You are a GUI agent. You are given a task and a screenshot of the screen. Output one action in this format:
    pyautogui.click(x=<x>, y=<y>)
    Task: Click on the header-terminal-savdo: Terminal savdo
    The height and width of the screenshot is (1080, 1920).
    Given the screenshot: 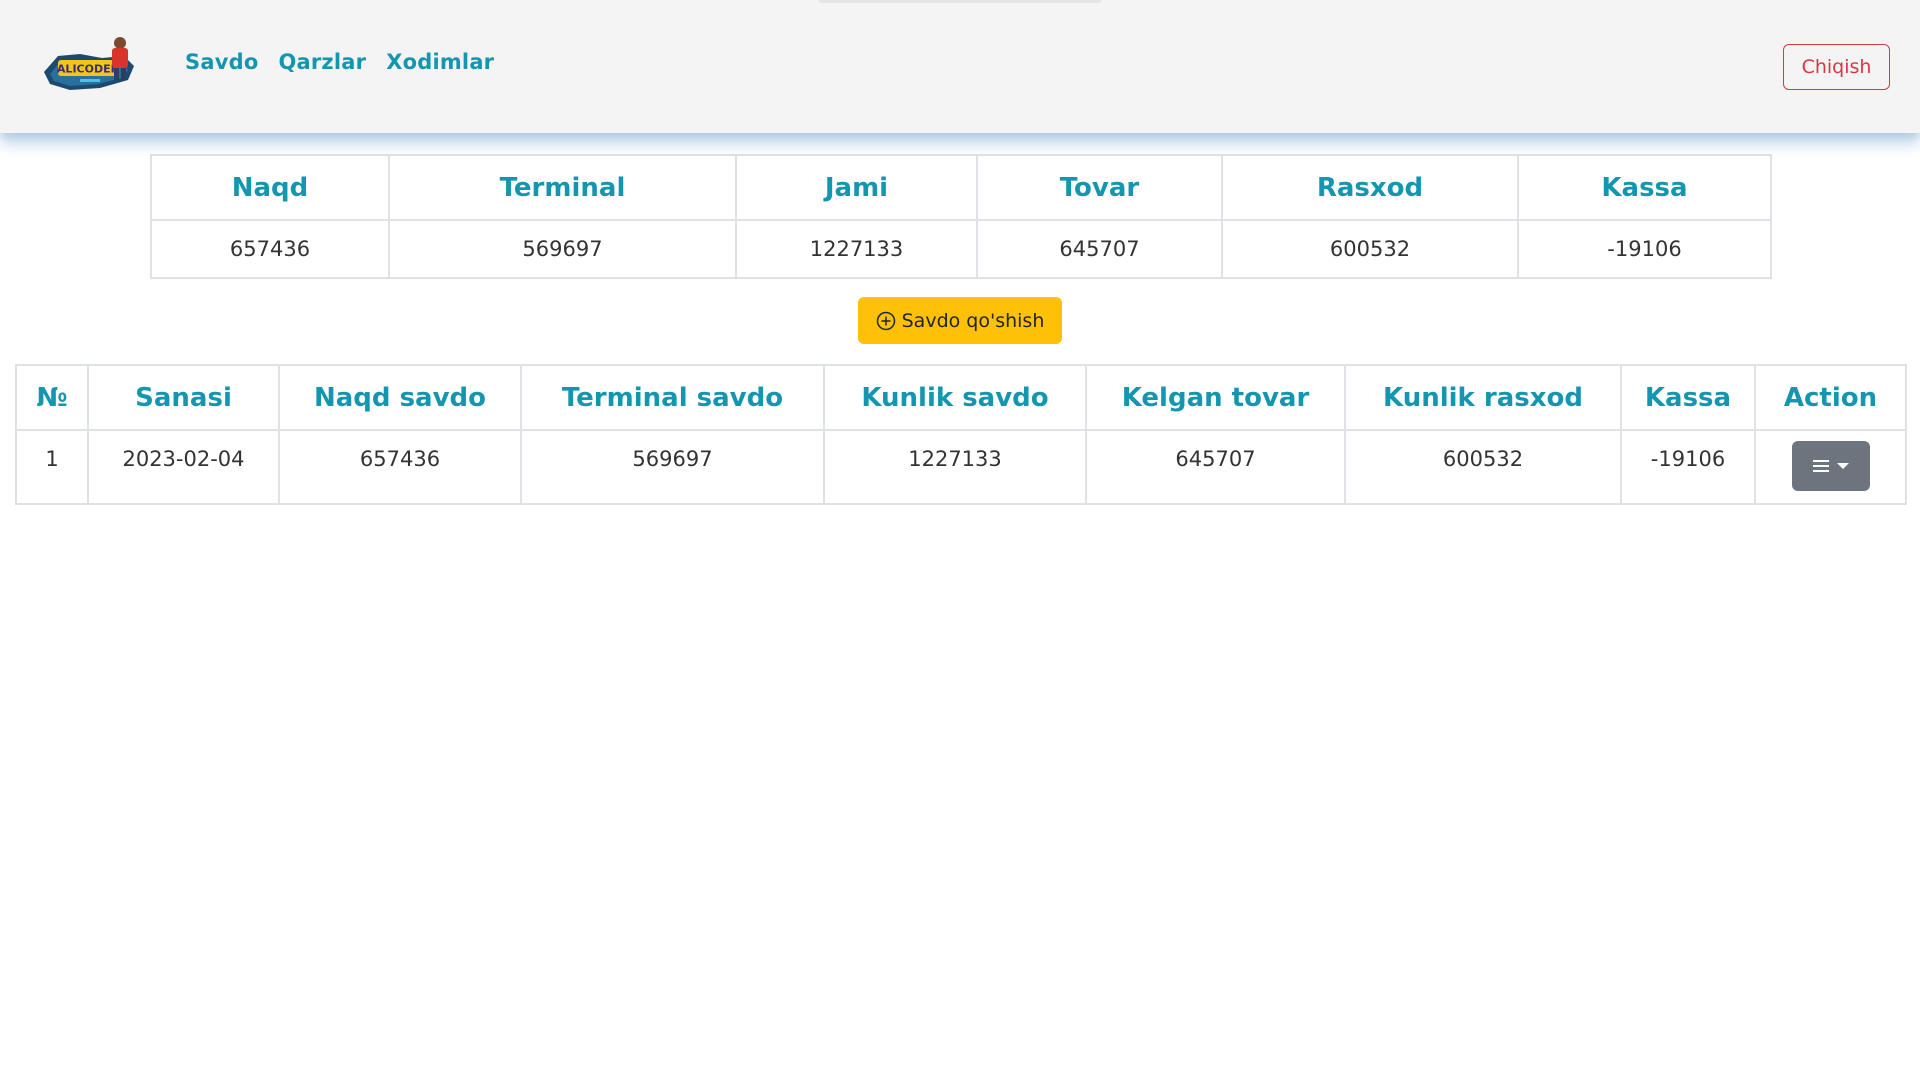 What is the action you would take?
    pyautogui.click(x=672, y=397)
    